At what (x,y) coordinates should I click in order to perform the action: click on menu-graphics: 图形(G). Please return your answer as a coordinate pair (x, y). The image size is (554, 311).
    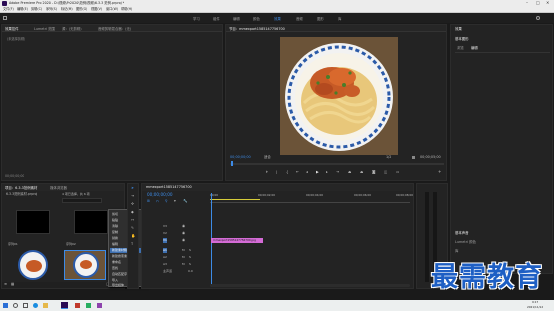
    Looking at the image, I should click on (81, 9).